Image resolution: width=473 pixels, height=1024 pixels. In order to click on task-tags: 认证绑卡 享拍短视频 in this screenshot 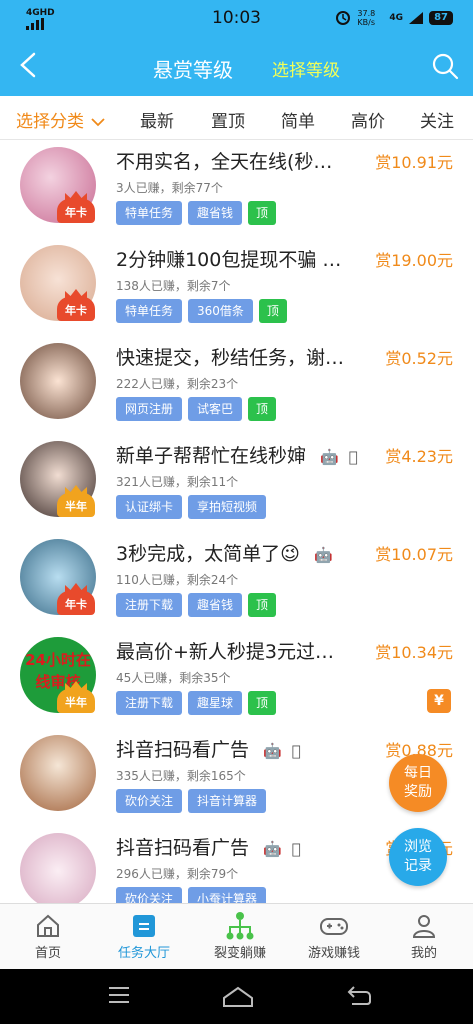, I will do `click(191, 507)`.